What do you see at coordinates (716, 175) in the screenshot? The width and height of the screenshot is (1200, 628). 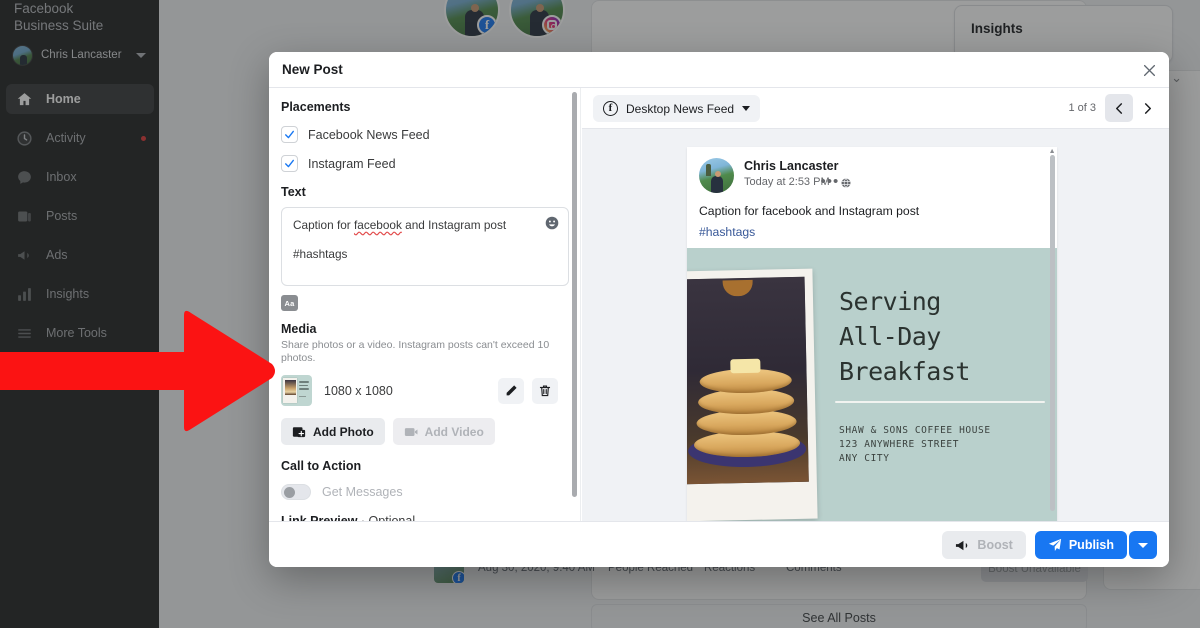 I see `avatar` at bounding box center [716, 175].